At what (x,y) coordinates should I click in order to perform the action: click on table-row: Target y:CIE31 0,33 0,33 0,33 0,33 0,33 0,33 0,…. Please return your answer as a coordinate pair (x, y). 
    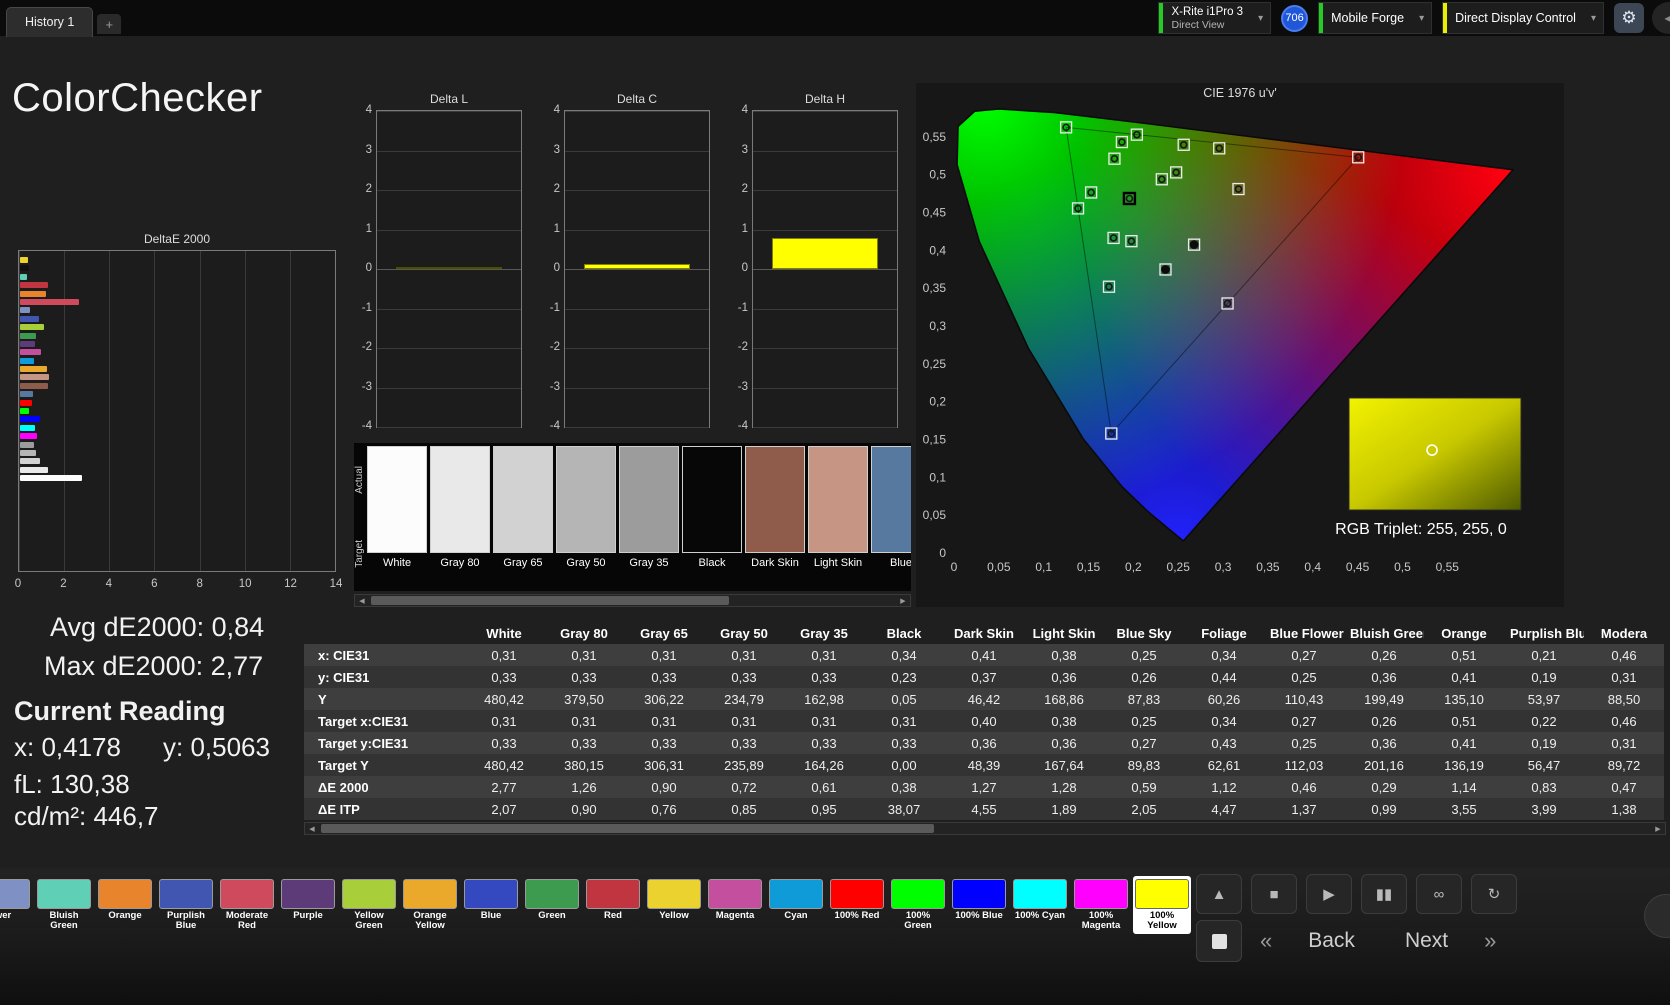
    Looking at the image, I should click on (984, 743).